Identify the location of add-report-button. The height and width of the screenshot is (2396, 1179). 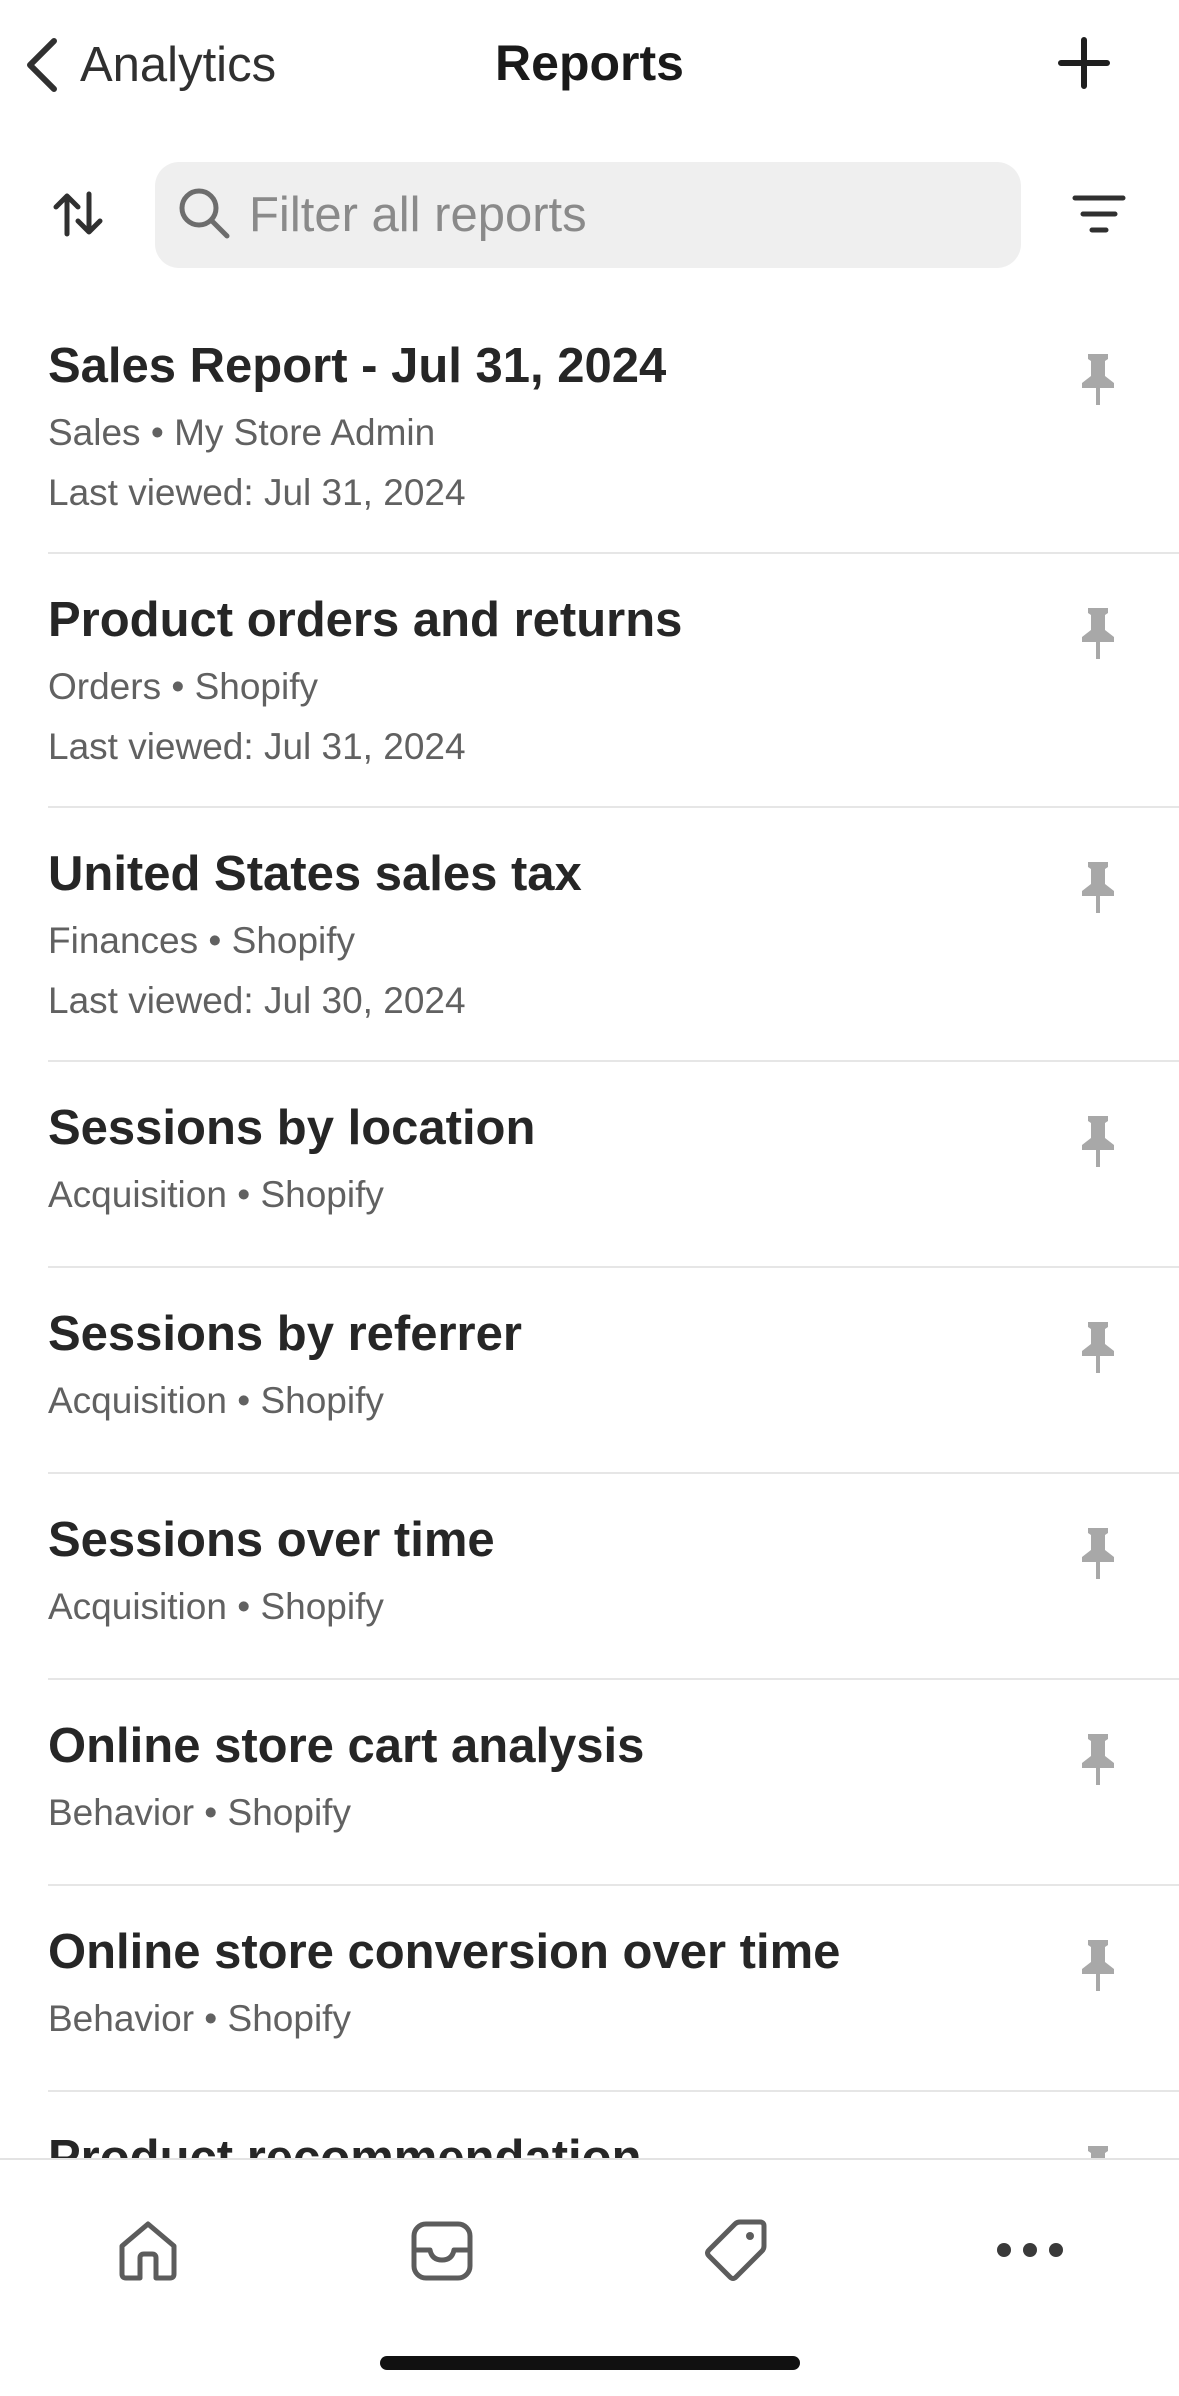
(1084, 65).